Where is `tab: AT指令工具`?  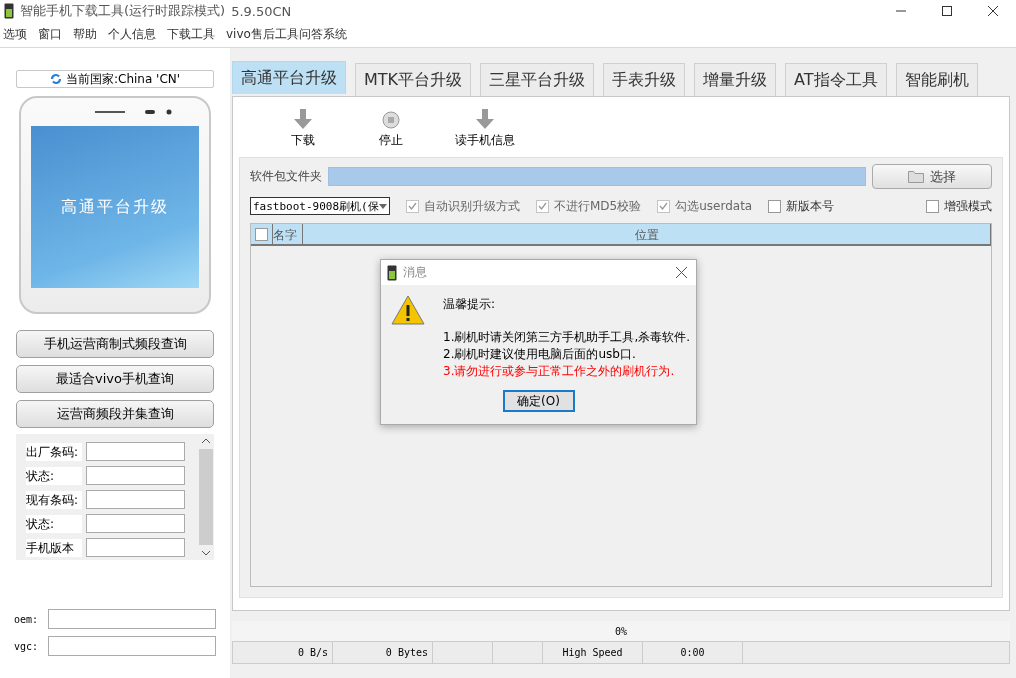
tab: AT指令工具 is located at coordinates (836, 79).